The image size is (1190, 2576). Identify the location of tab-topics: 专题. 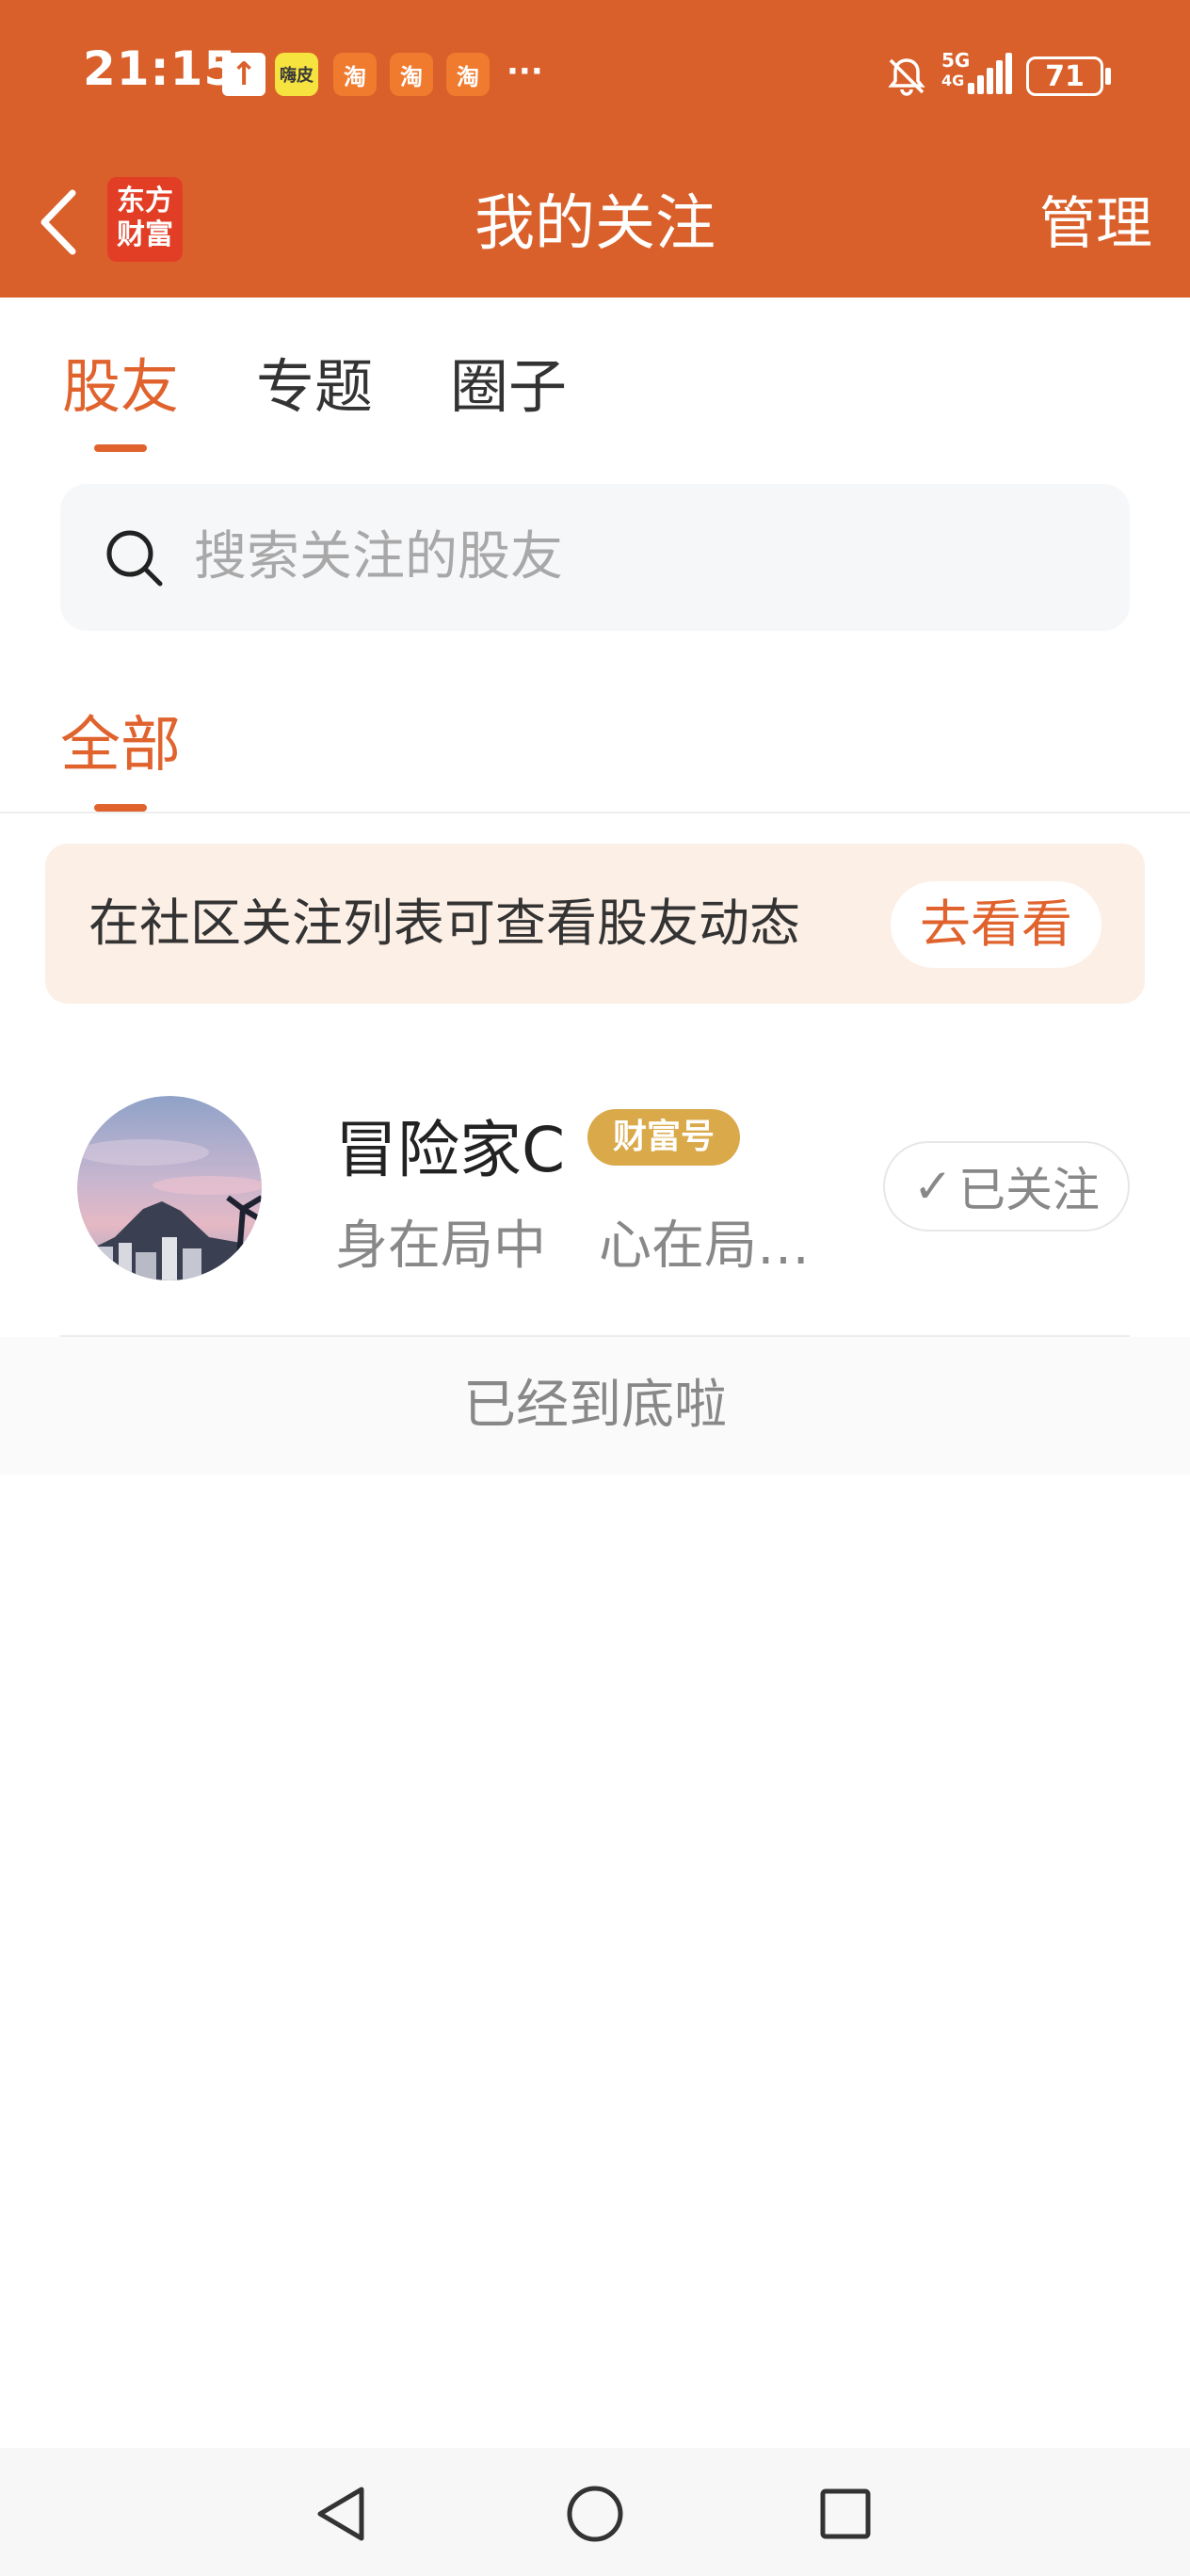
(314, 381).